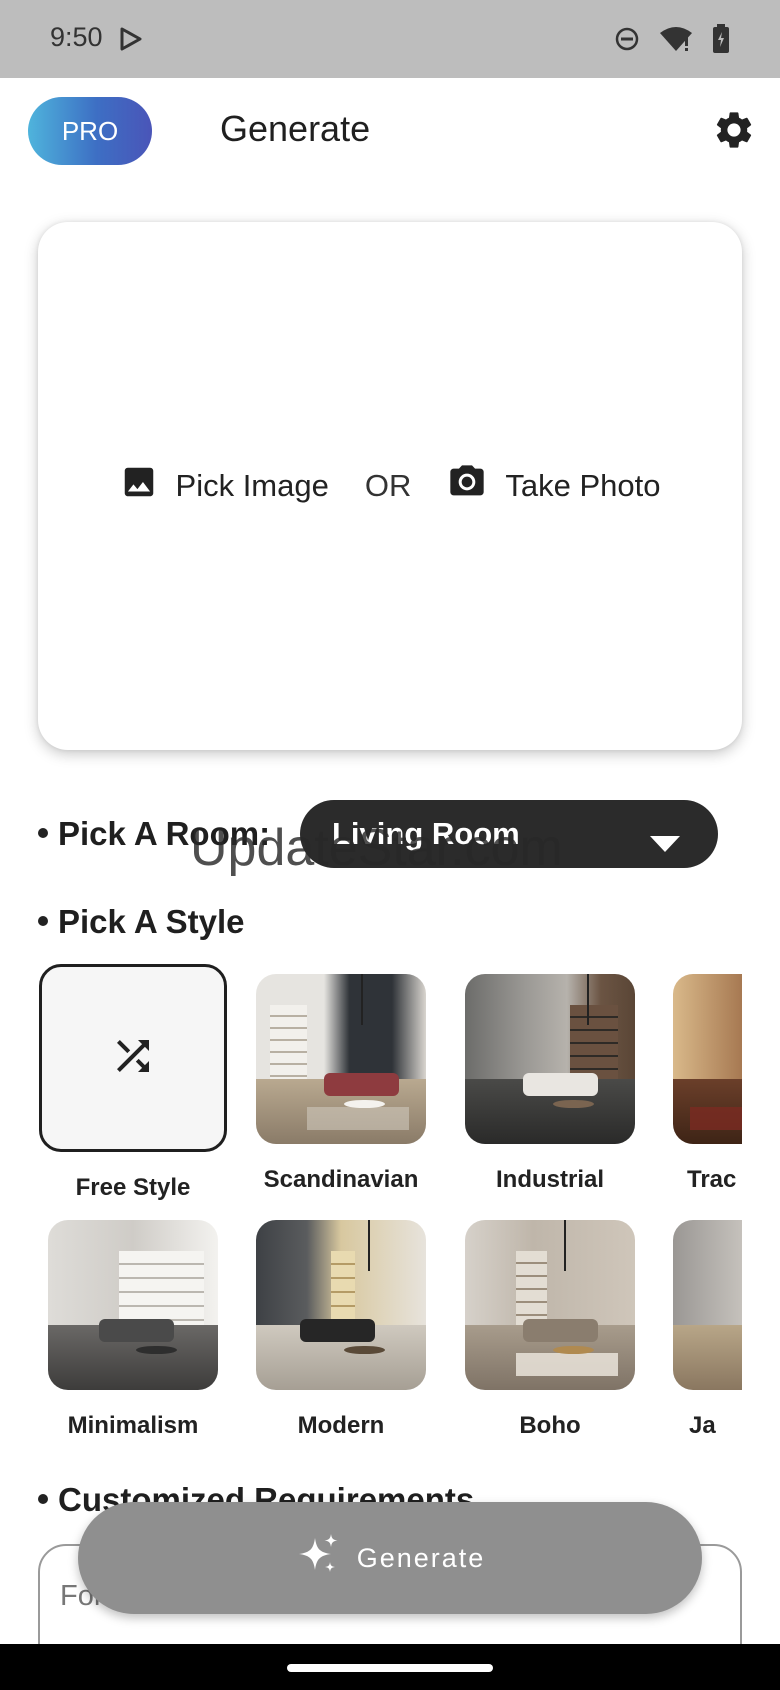  What do you see at coordinates (133, 1305) in the screenshot?
I see `minimalism-thumb` at bounding box center [133, 1305].